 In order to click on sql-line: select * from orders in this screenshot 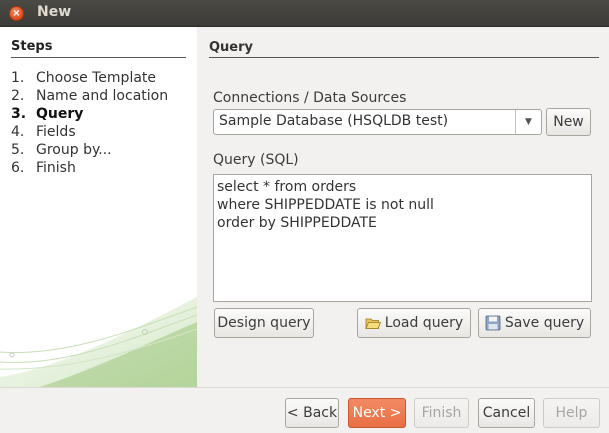, I will do `click(287, 187)`.